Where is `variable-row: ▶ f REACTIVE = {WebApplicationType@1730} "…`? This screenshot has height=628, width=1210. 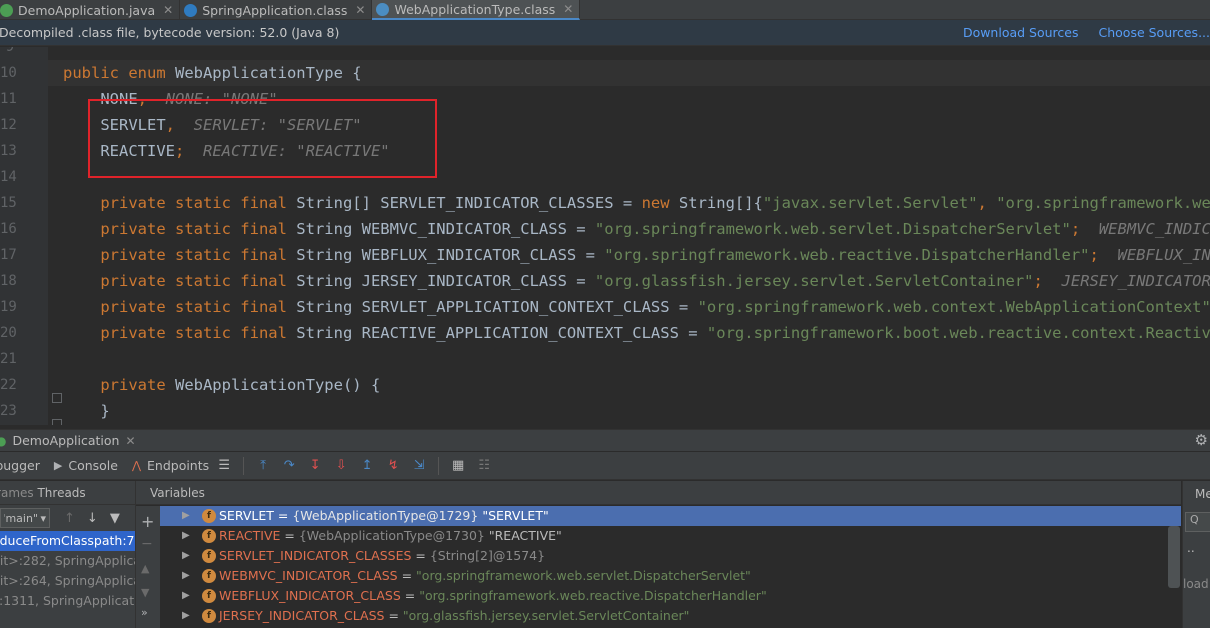 variable-row: ▶ f REACTIVE = {WebApplicationType@1730} "… is located at coordinates (670, 536).